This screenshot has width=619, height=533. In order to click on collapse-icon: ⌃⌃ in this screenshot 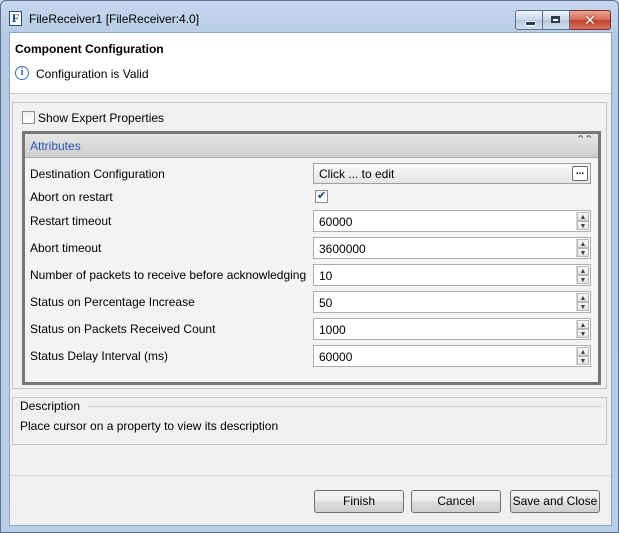, I will do `click(584, 144)`.